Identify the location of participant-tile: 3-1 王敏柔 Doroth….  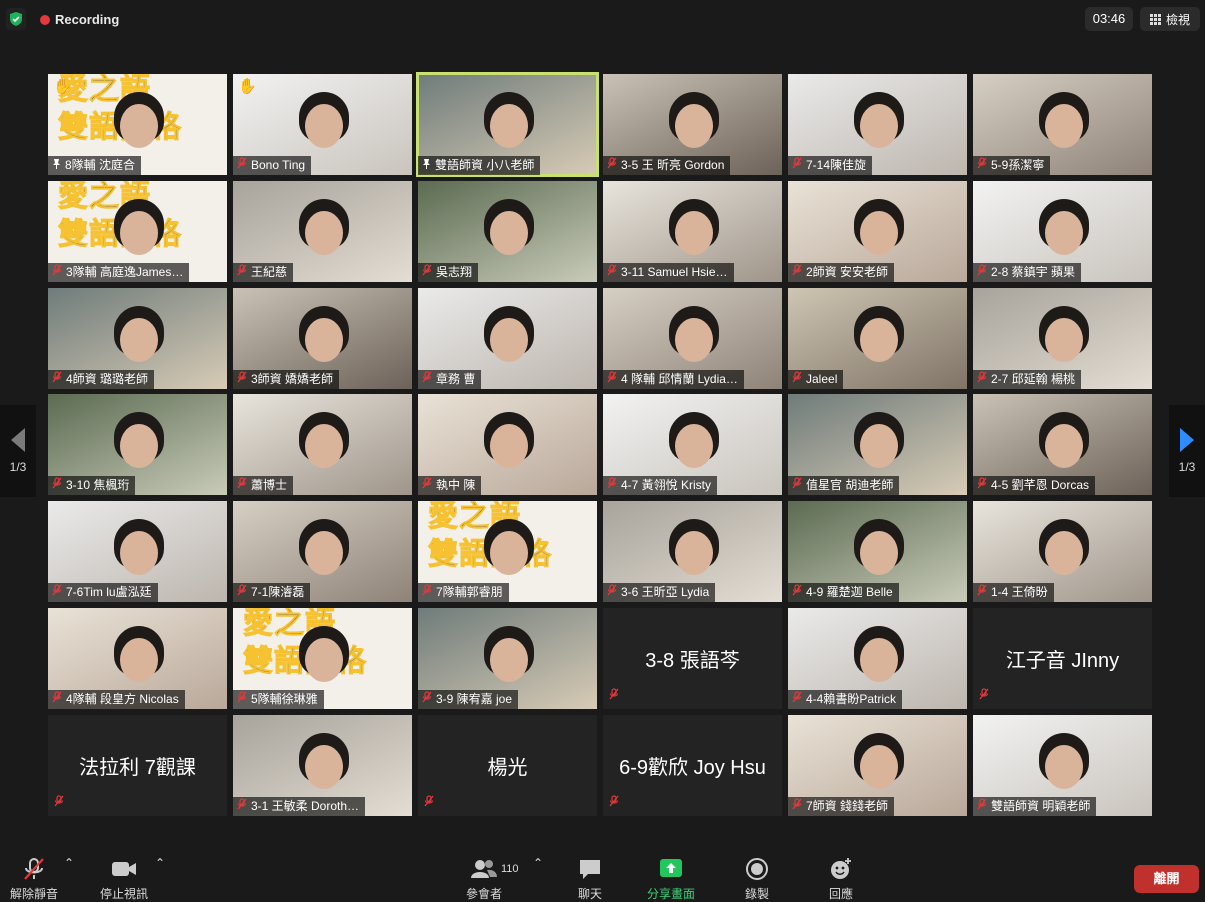
(322, 765).